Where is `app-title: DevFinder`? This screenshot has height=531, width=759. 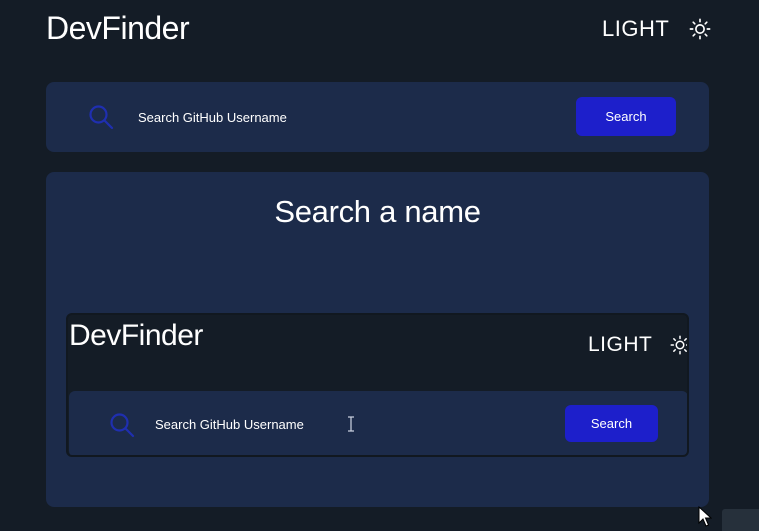
app-title: DevFinder is located at coordinates (118, 28).